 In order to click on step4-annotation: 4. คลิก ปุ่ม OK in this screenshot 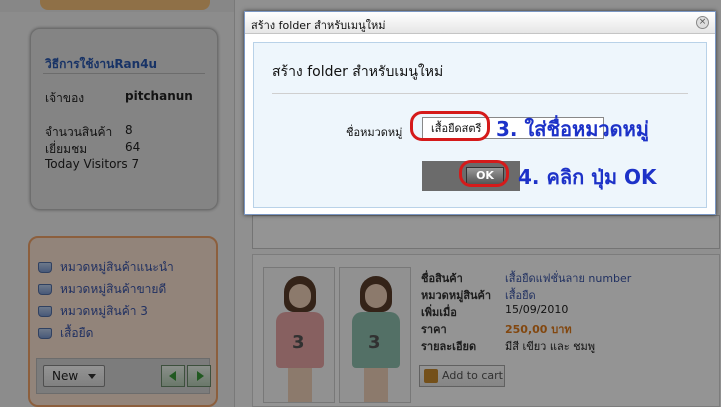, I will do `click(587, 177)`.